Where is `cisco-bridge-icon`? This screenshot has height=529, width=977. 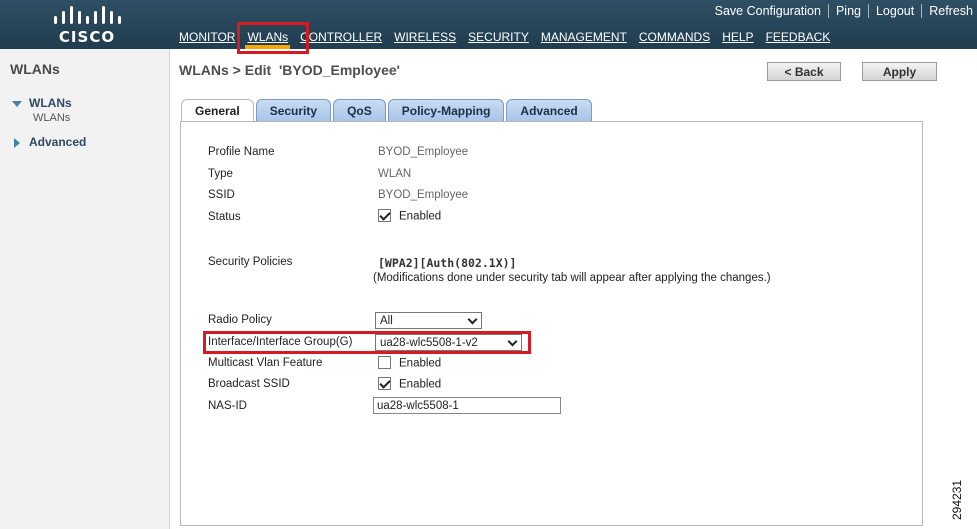 cisco-bridge-icon is located at coordinates (87, 15).